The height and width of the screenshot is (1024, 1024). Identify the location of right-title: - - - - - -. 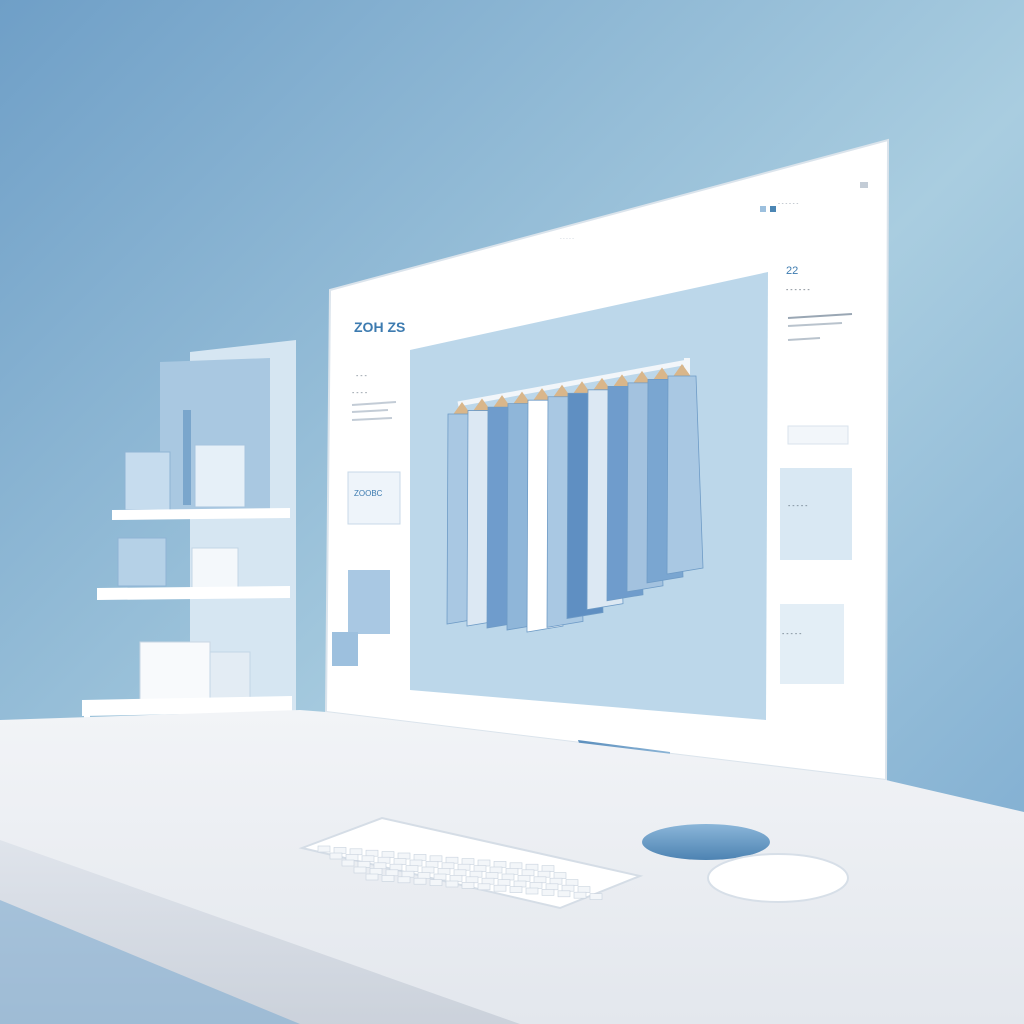
(798, 290).